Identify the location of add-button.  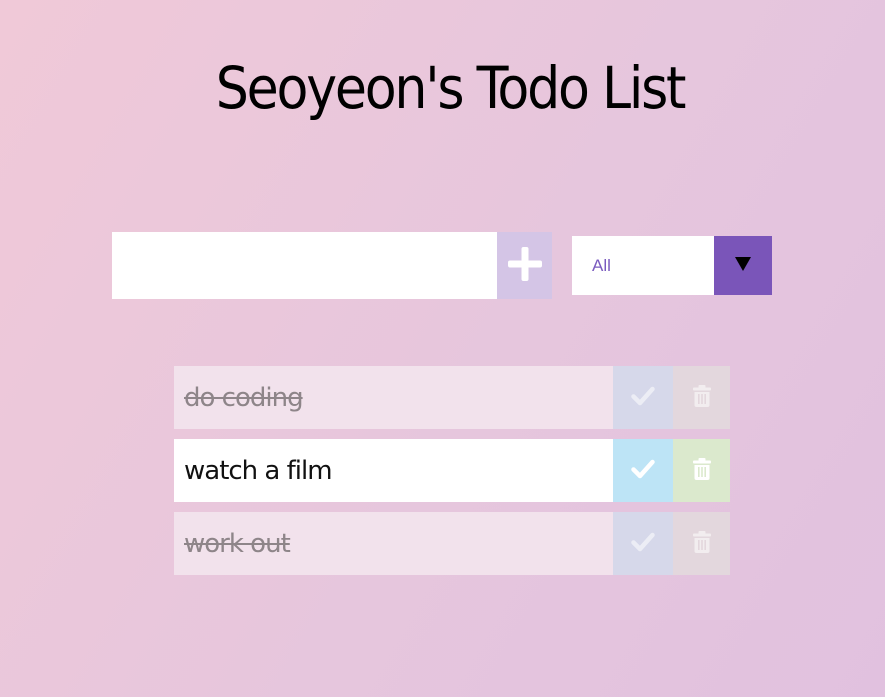
(524, 265).